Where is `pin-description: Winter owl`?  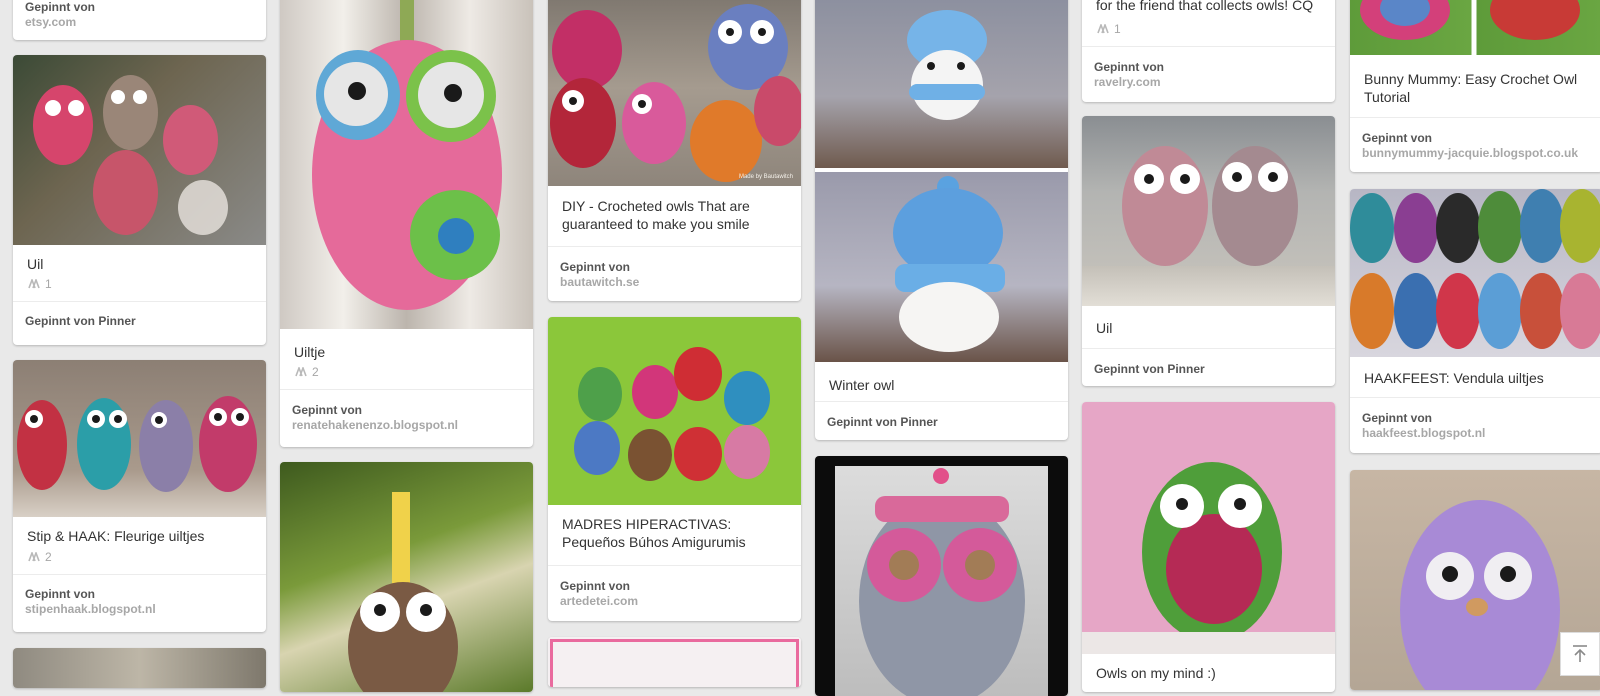
pin-description: Winter owl is located at coordinates (862, 385).